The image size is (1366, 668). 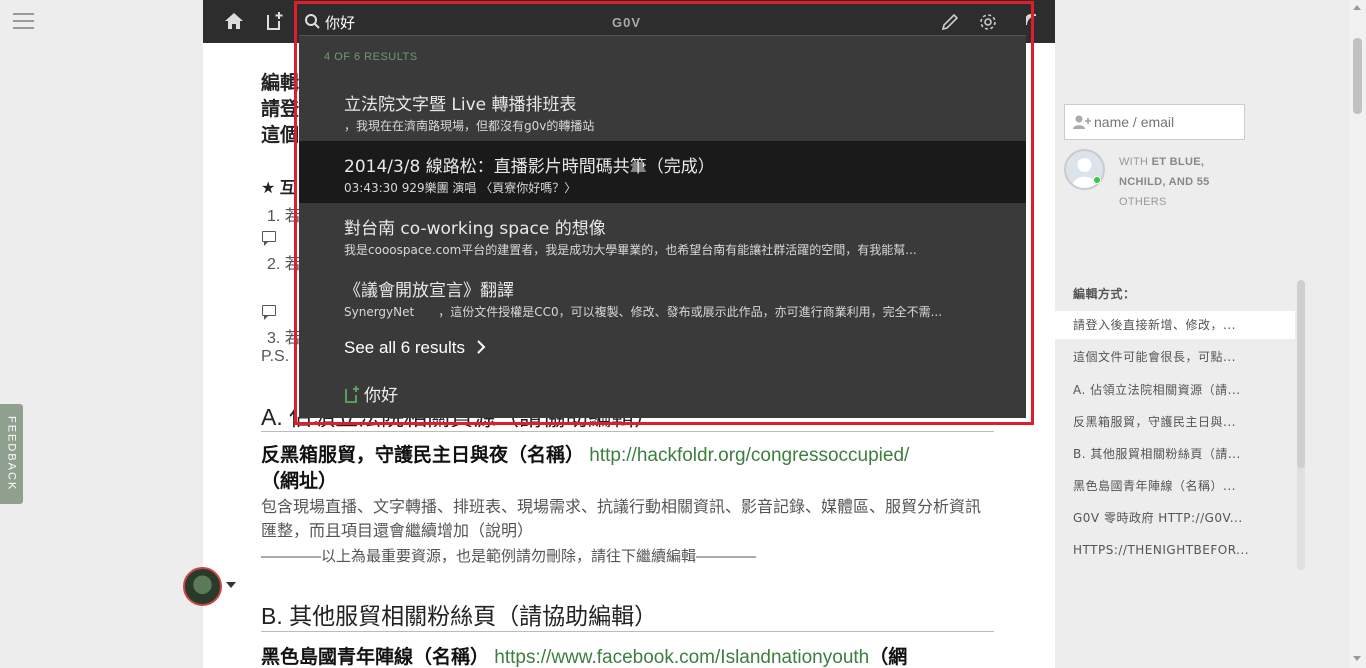 What do you see at coordinates (1084, 169) in the screenshot?
I see `author-avatar` at bounding box center [1084, 169].